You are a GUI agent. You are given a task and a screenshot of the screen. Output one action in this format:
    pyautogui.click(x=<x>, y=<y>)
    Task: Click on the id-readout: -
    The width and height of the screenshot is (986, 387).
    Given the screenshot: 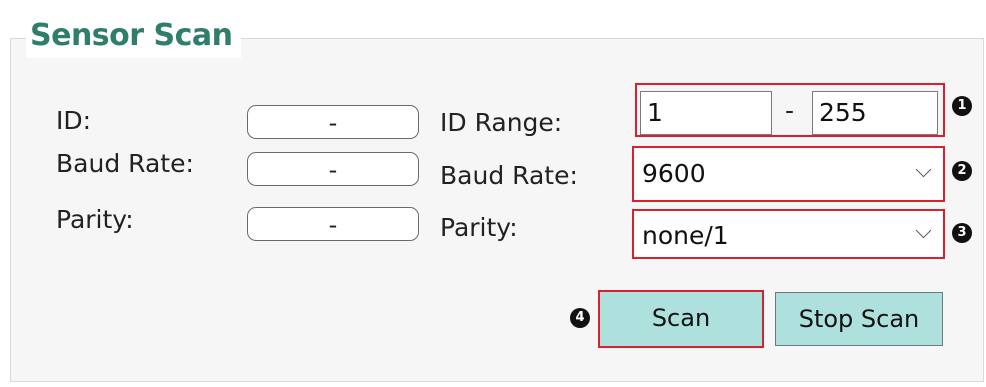 What is the action you would take?
    pyautogui.click(x=333, y=122)
    